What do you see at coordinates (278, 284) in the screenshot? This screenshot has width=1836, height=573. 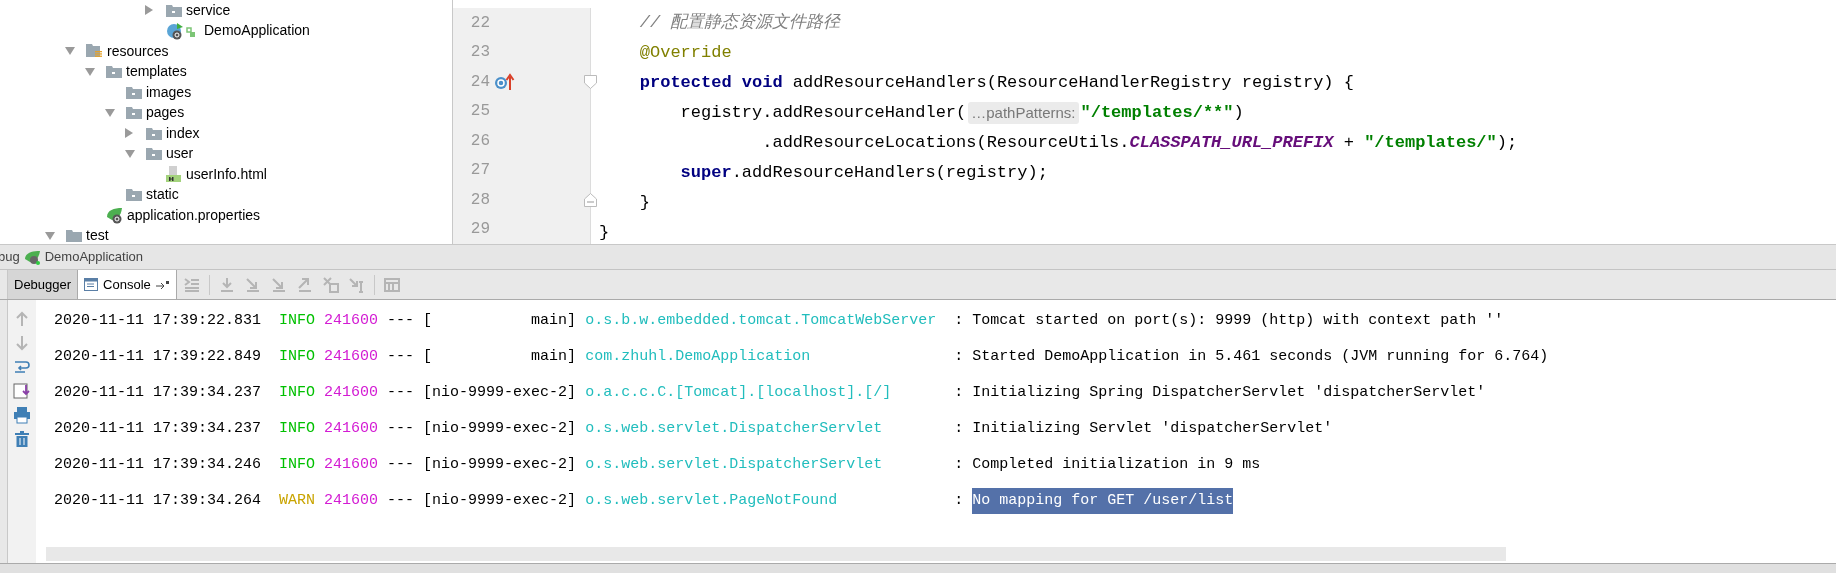 I see `force-step-into-icon` at bounding box center [278, 284].